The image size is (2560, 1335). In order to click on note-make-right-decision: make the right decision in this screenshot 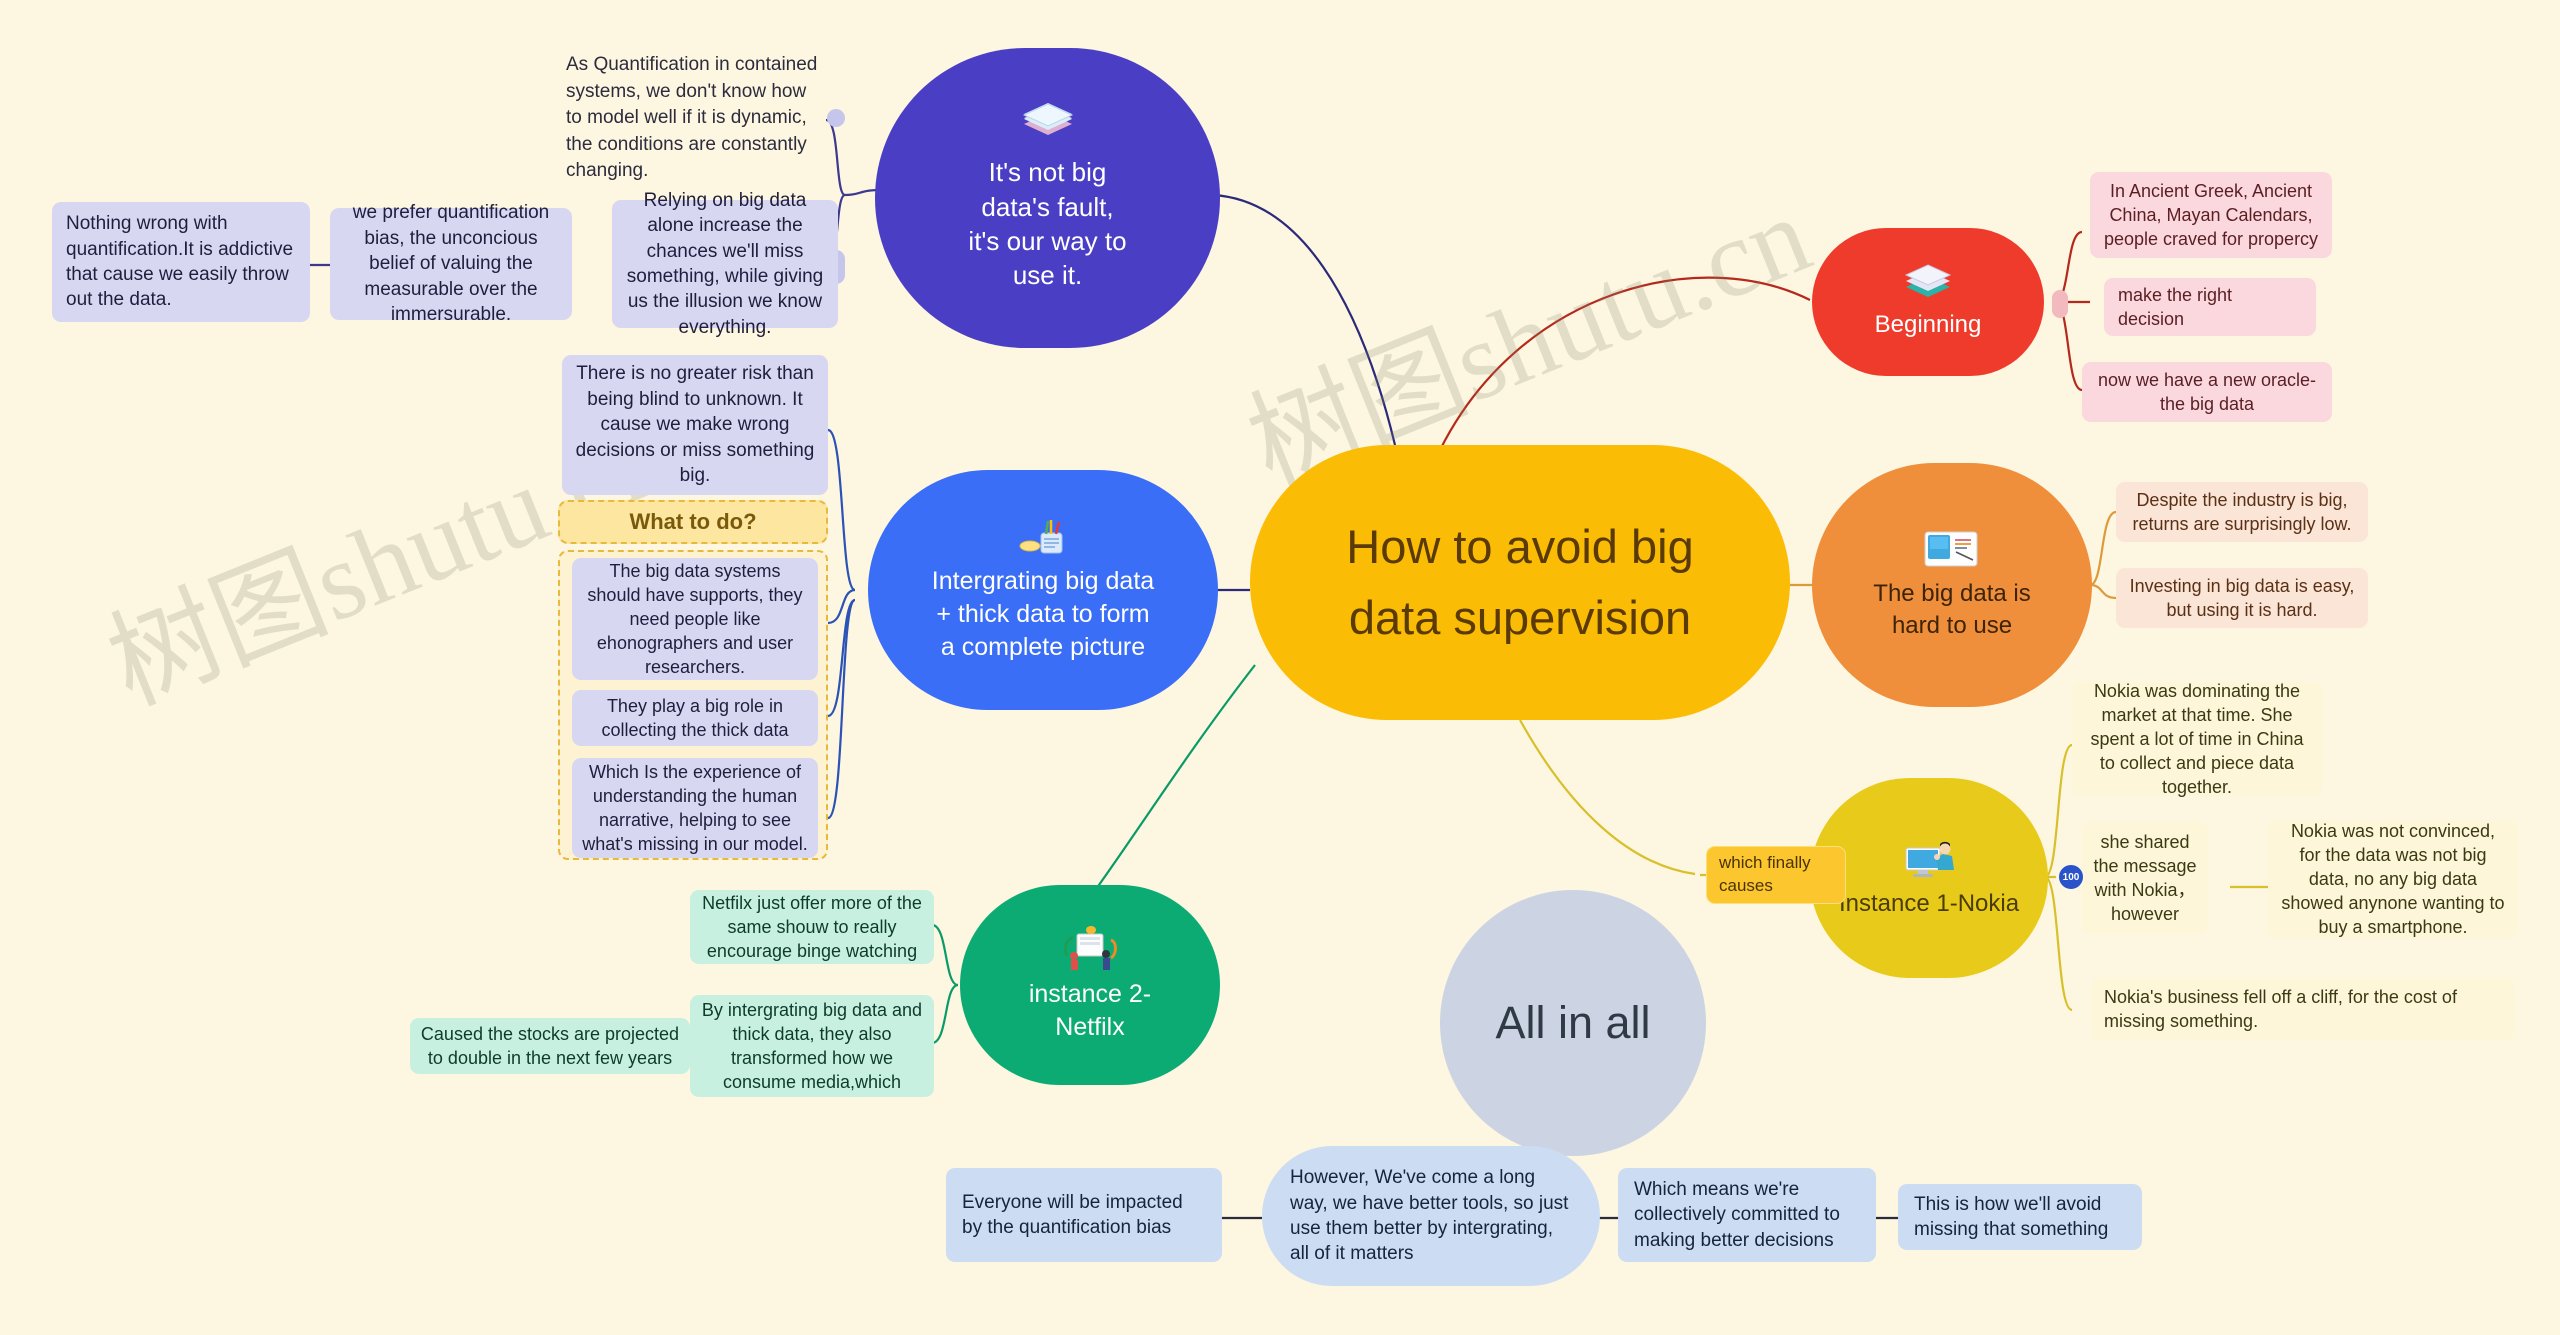, I will do `click(2210, 307)`.